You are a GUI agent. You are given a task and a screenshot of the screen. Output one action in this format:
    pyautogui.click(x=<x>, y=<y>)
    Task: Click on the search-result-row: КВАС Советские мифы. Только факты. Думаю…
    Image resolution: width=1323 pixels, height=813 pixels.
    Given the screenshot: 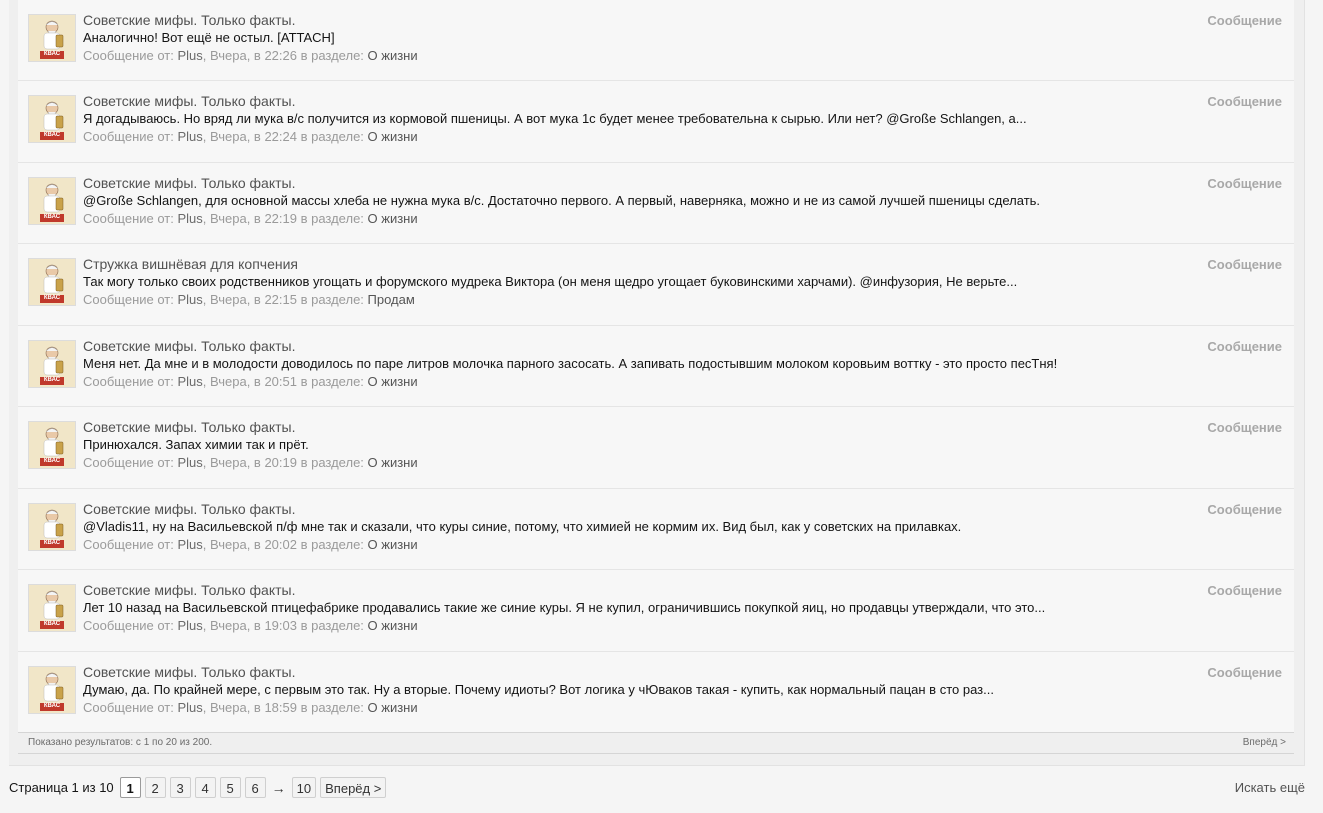 What is the action you would take?
    pyautogui.click(x=656, y=692)
    